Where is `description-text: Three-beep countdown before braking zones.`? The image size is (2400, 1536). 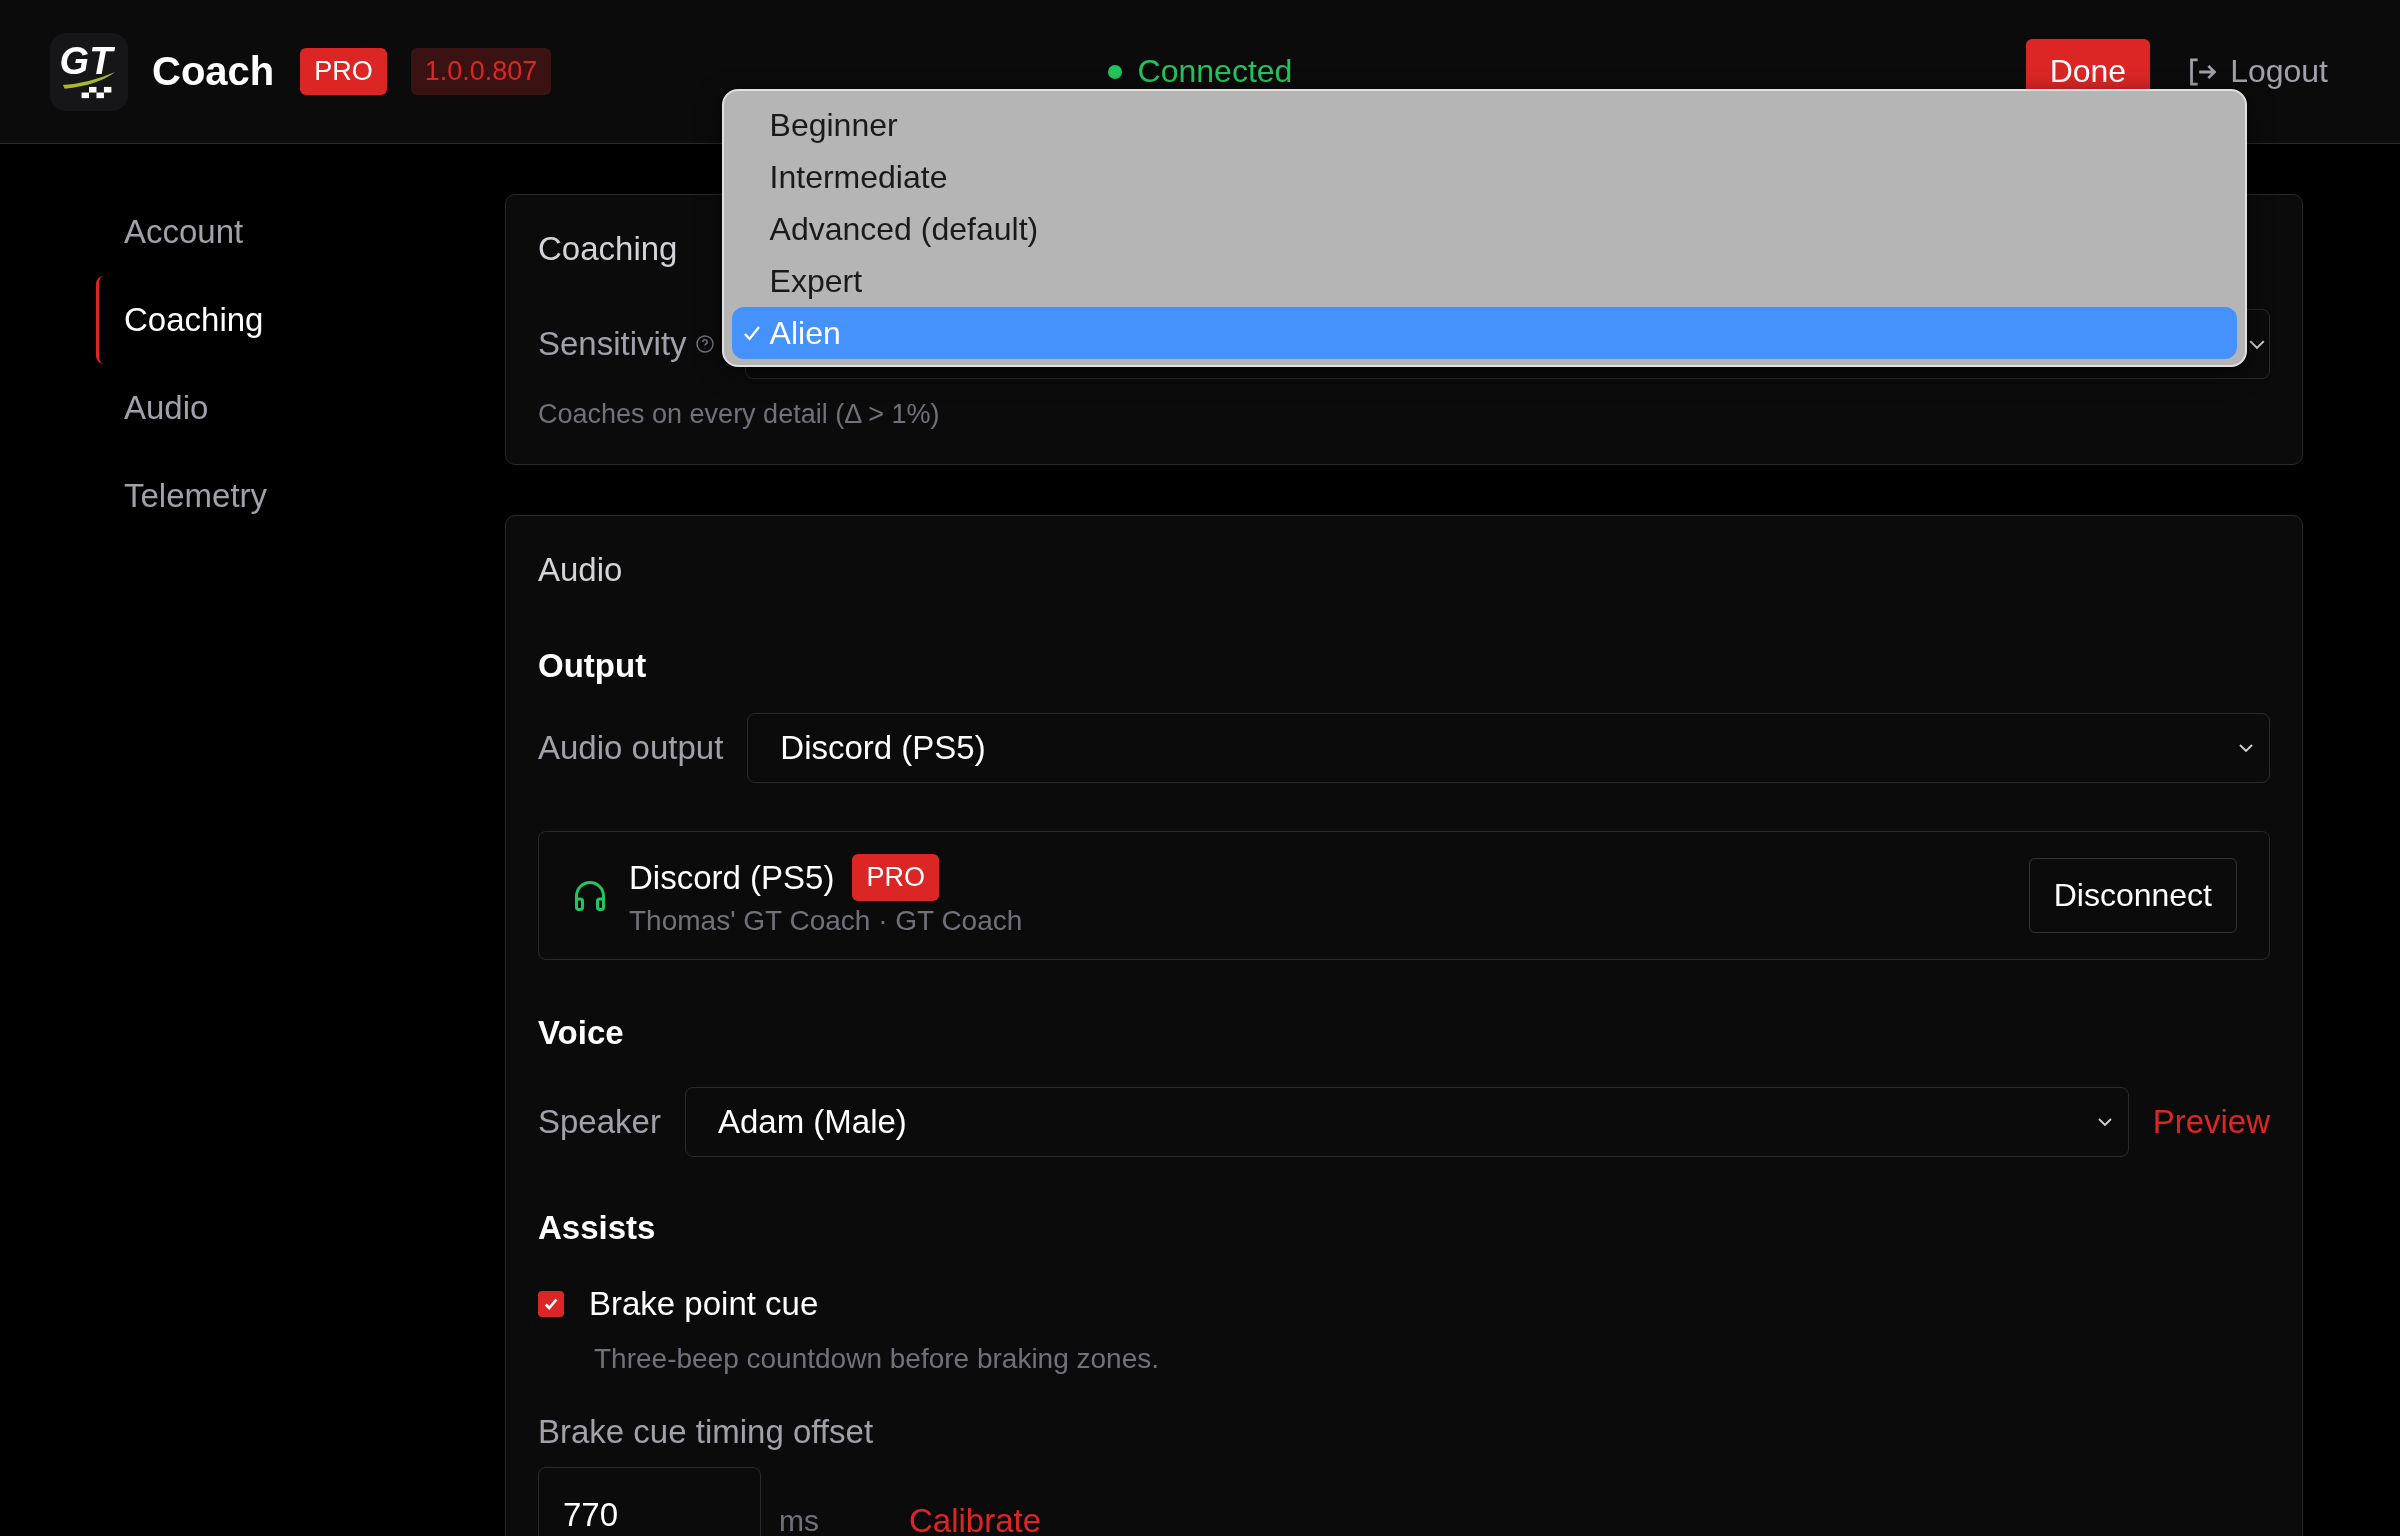 description-text: Three-beep countdown before braking zones. is located at coordinates (877, 1359).